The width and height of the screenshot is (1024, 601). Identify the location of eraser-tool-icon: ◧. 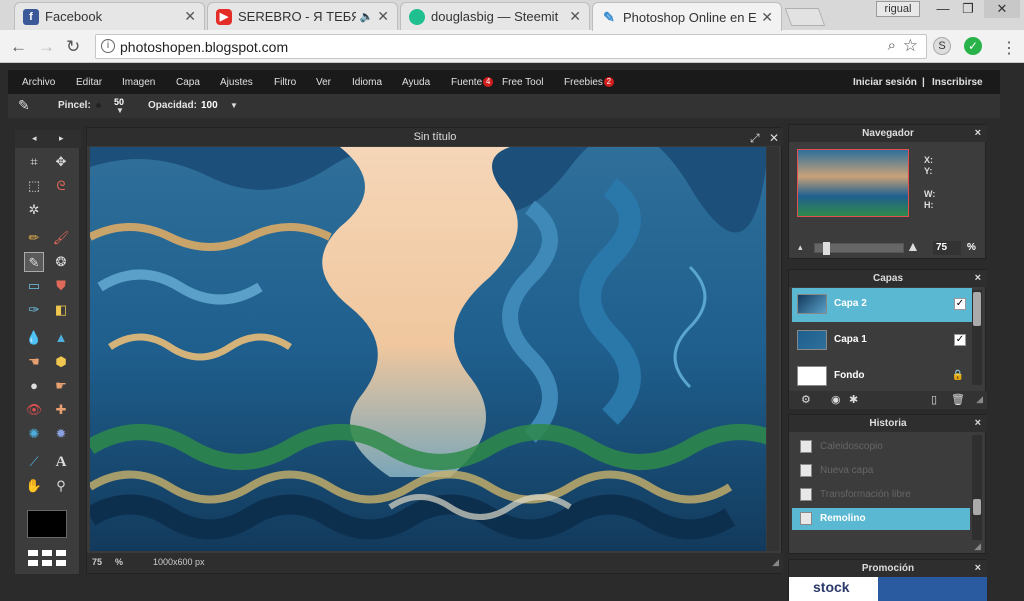
(61, 310).